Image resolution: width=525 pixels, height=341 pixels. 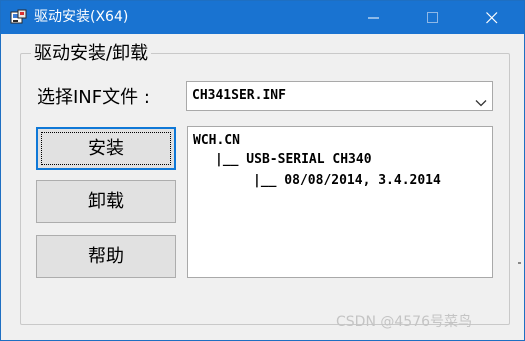 I want to click on maximize-button, so click(x=433, y=17).